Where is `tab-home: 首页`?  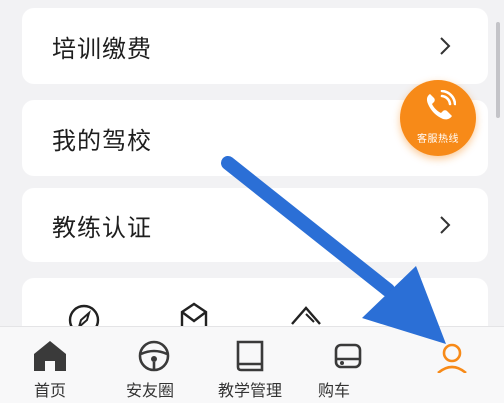
tab-home: 首页 is located at coordinates (53, 365).